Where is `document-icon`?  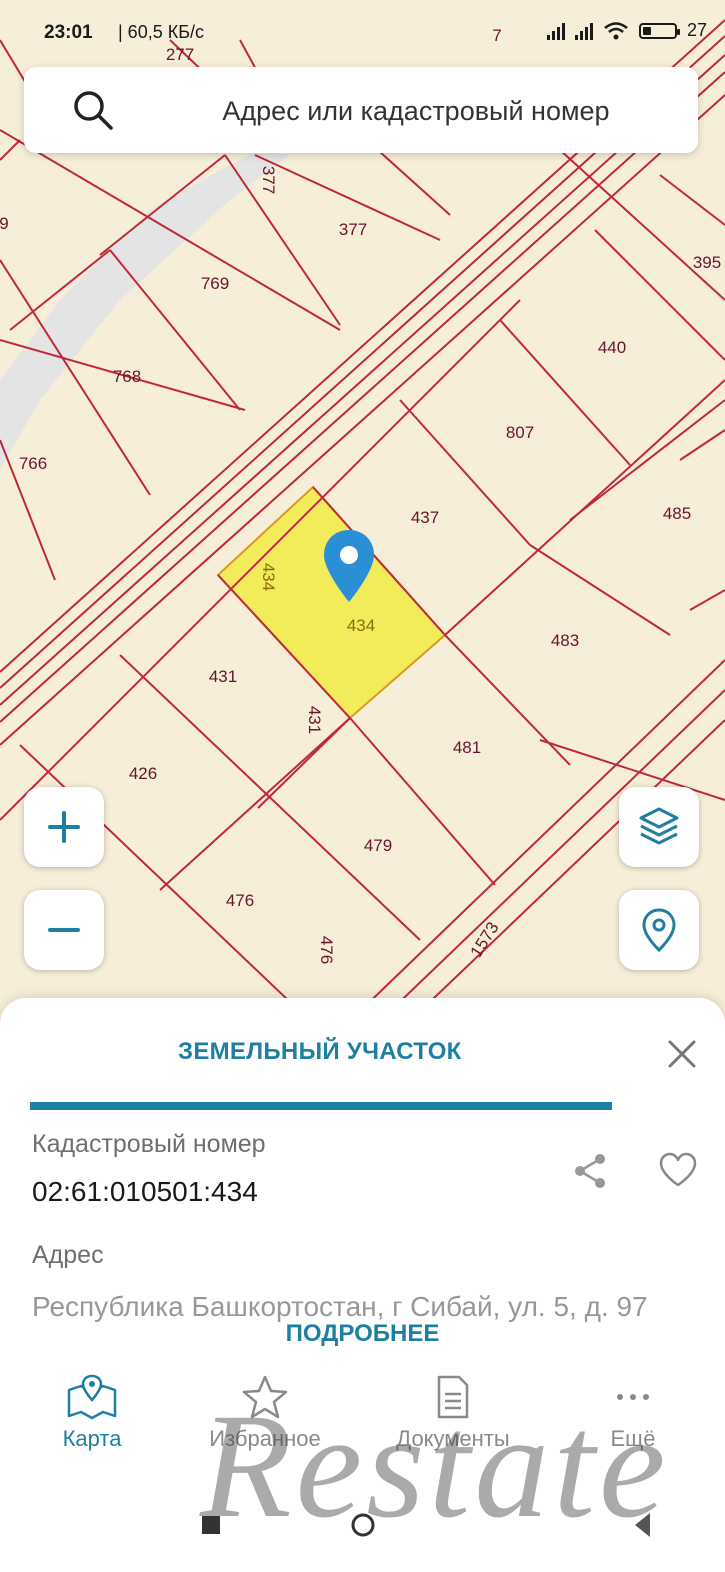
document-icon is located at coordinates (453, 1397).